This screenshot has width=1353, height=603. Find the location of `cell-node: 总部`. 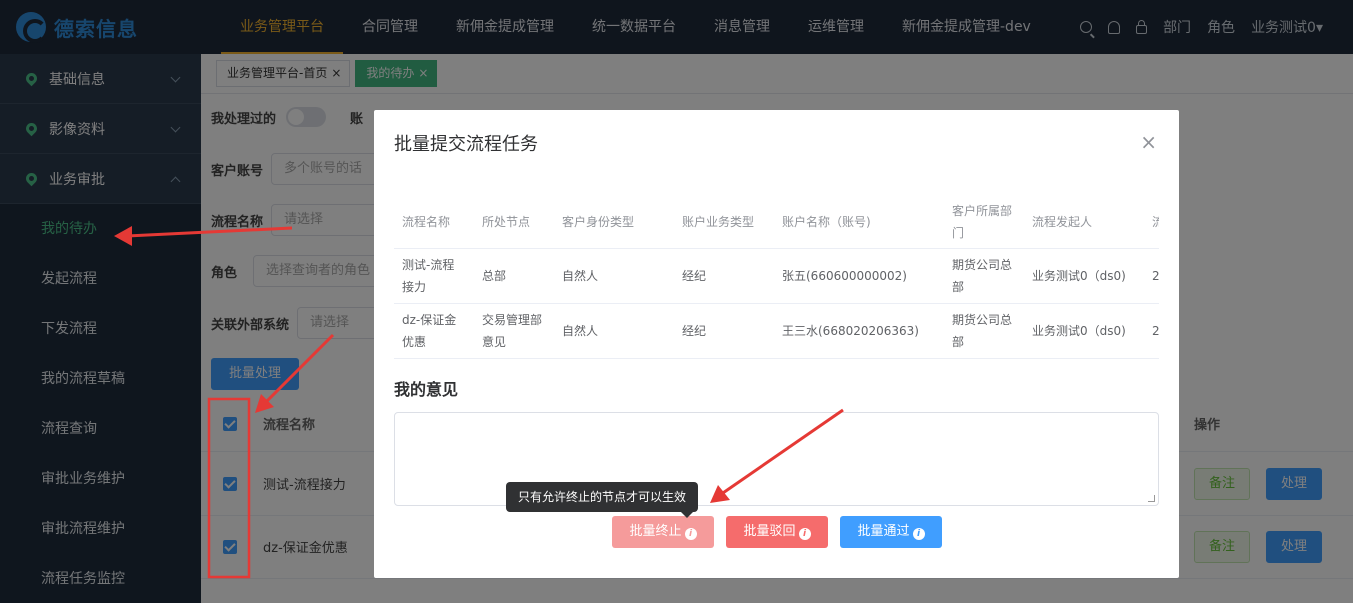

cell-node: 总部 is located at coordinates (514, 276).